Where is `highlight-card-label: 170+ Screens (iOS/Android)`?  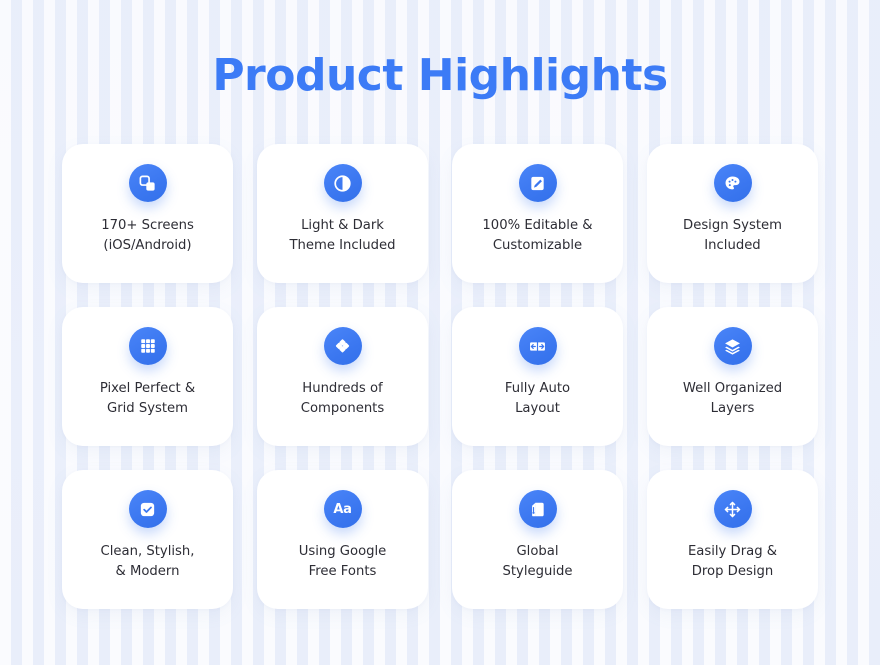 highlight-card-label: 170+ Screens (iOS/Android) is located at coordinates (147, 236).